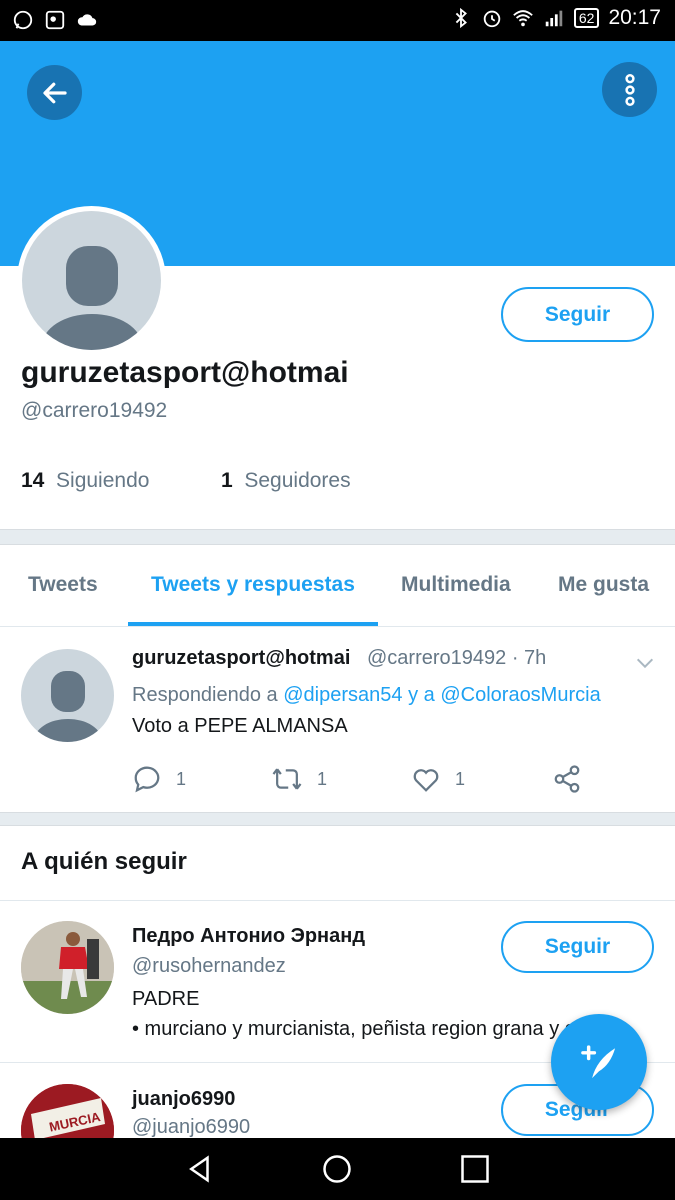  I want to click on gallery-icon, so click(55, 20).